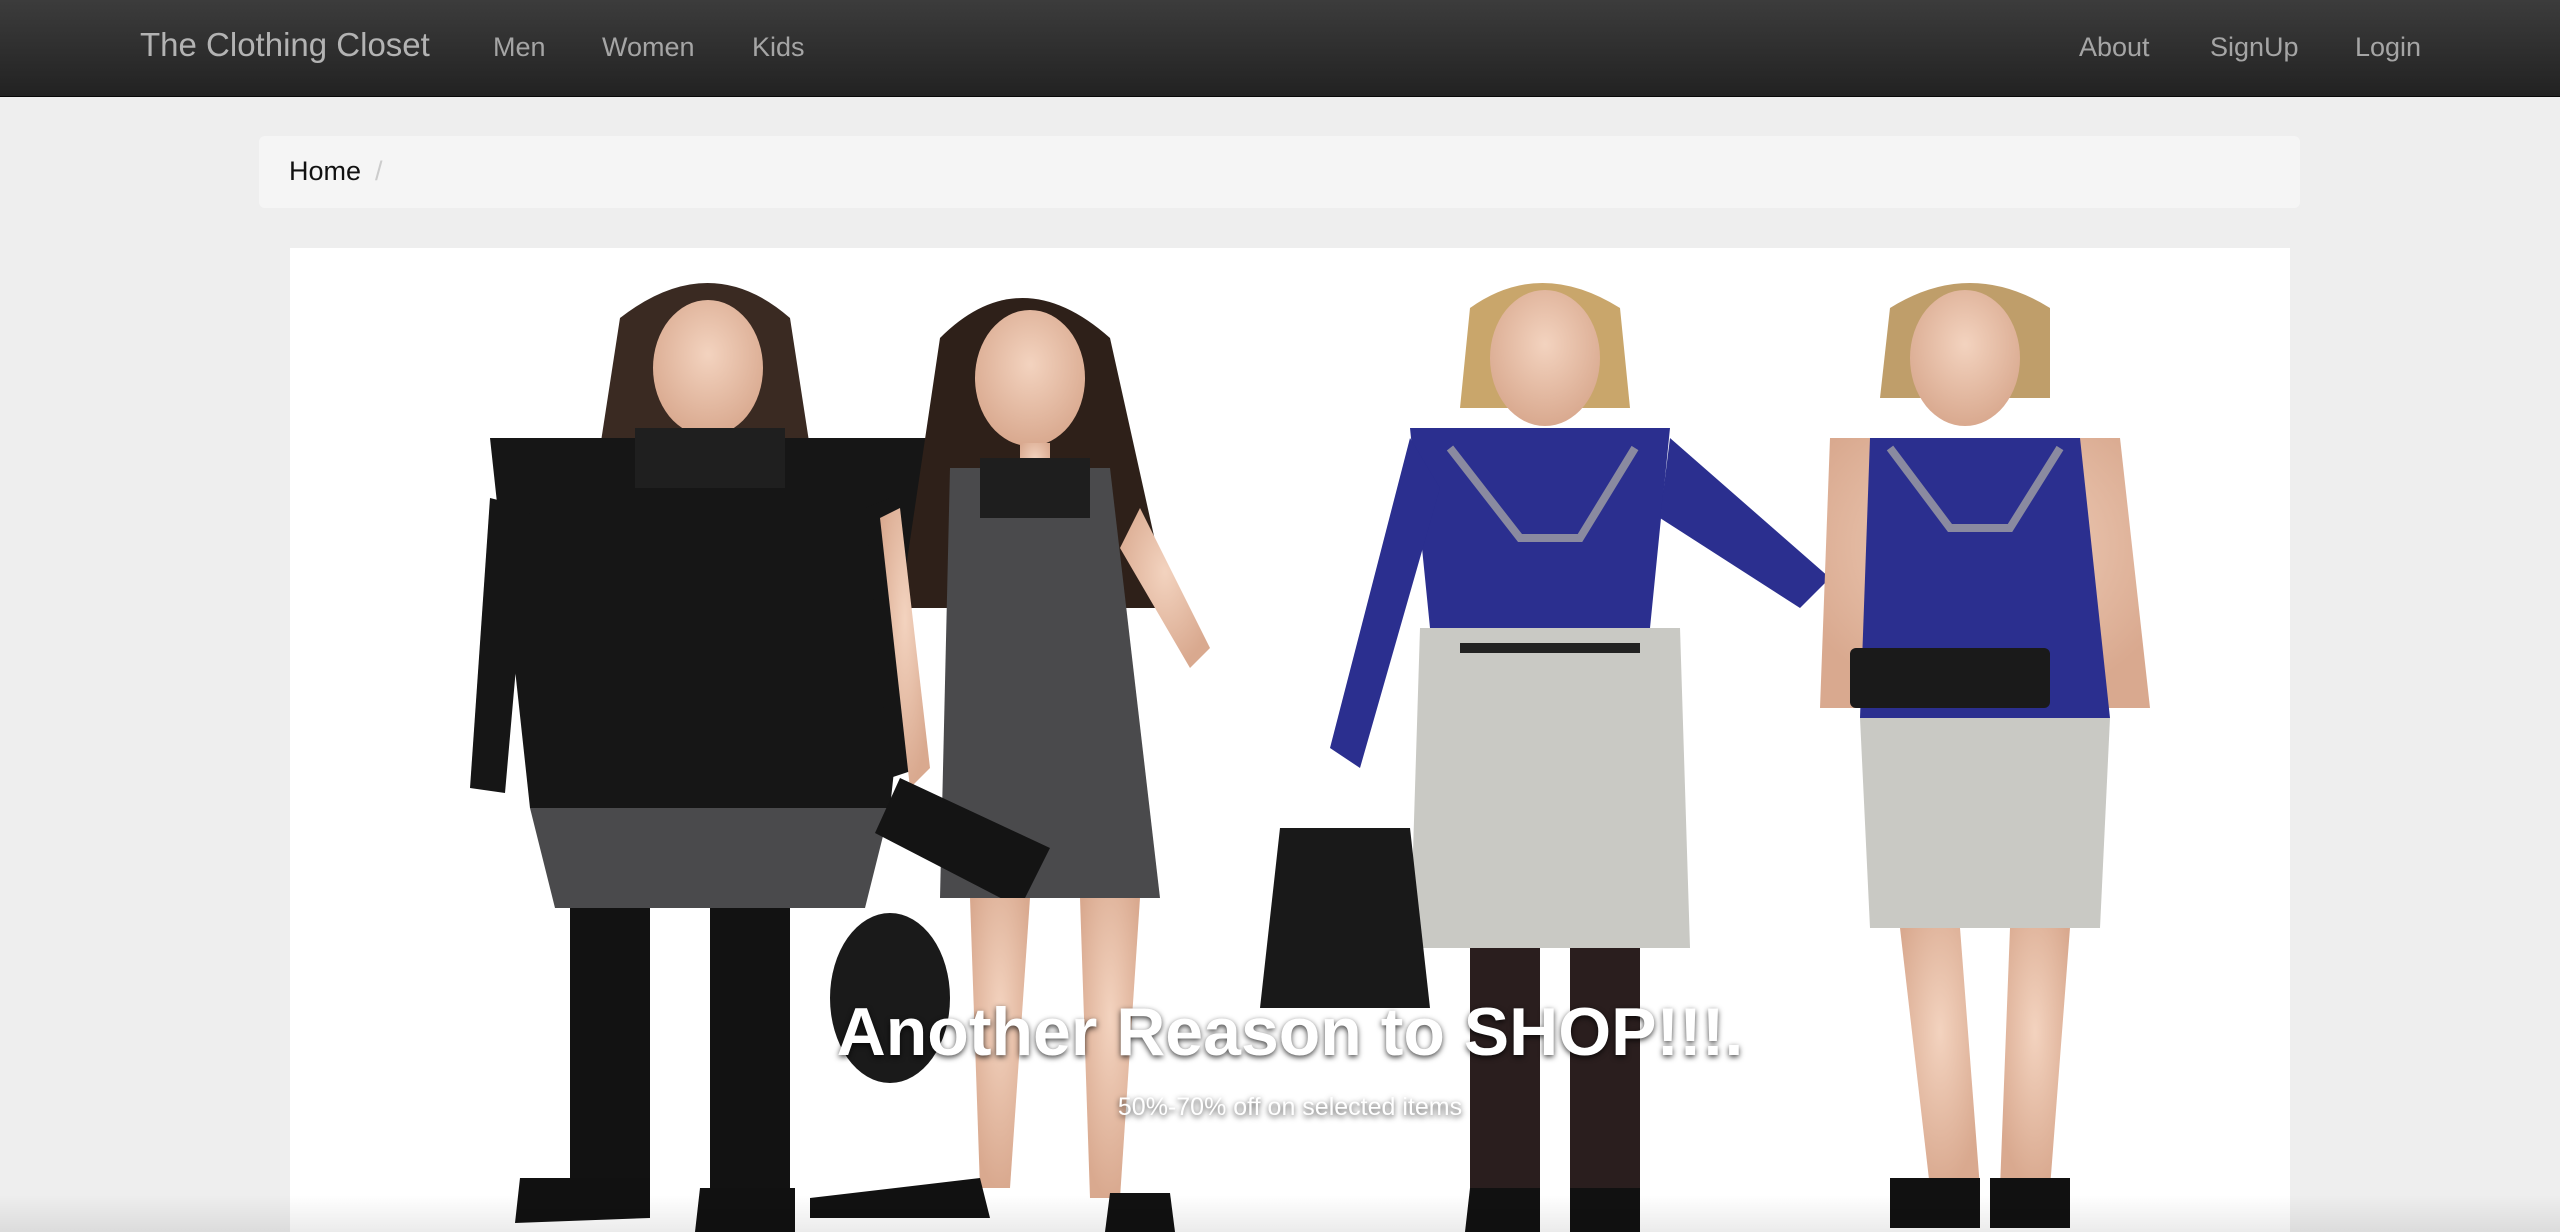  I want to click on chevron-left-icon, so click(450, 778).